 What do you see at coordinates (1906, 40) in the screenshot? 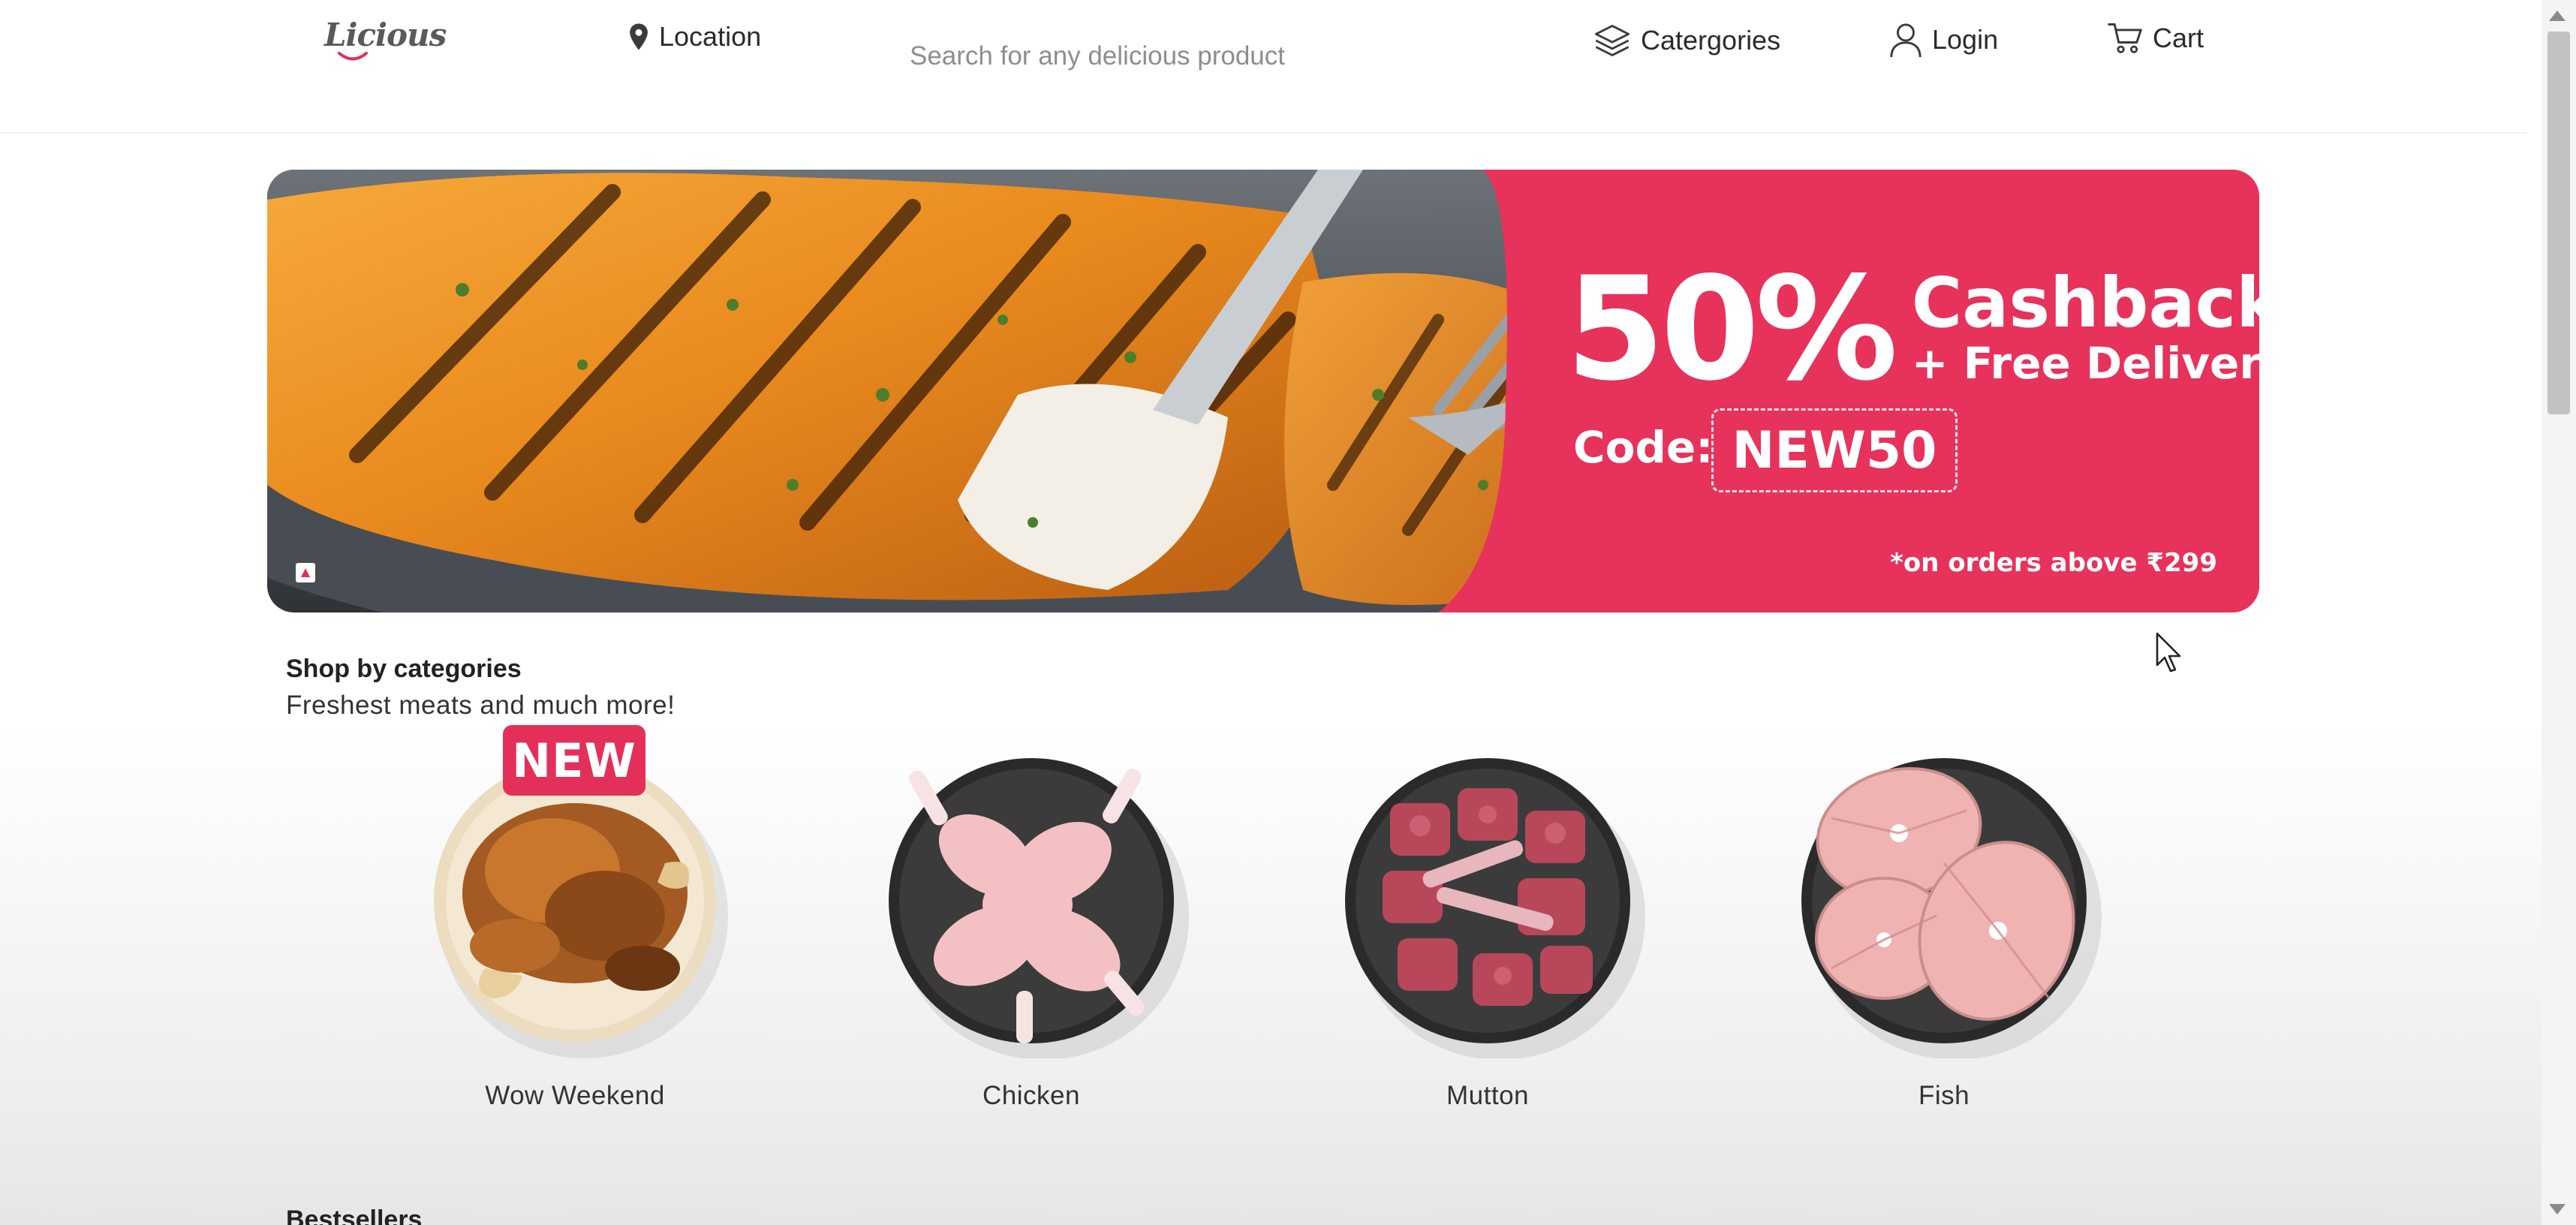
I see `user-icon` at bounding box center [1906, 40].